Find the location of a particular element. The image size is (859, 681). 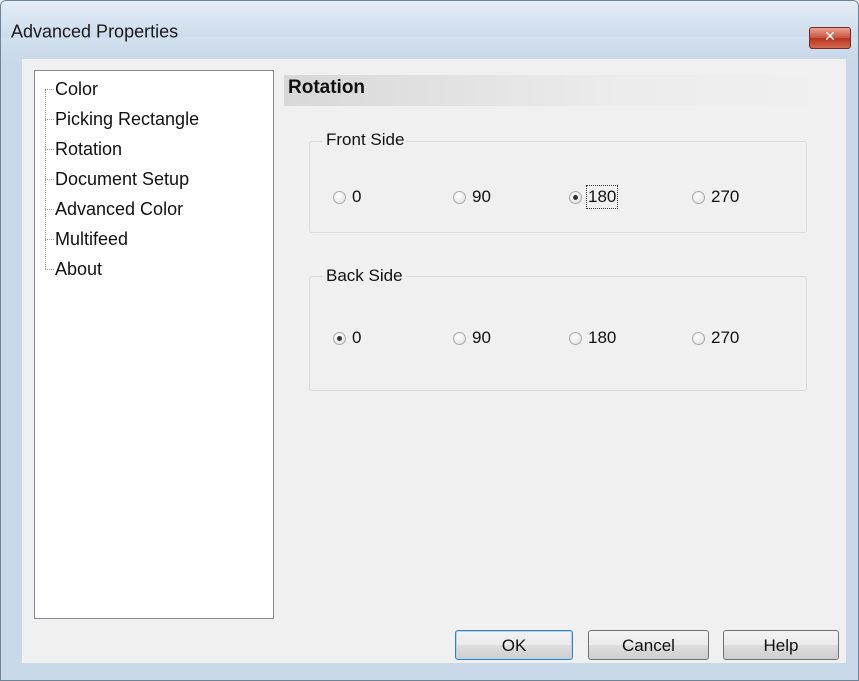

front-radio-0-label: 0 is located at coordinates (357, 196).